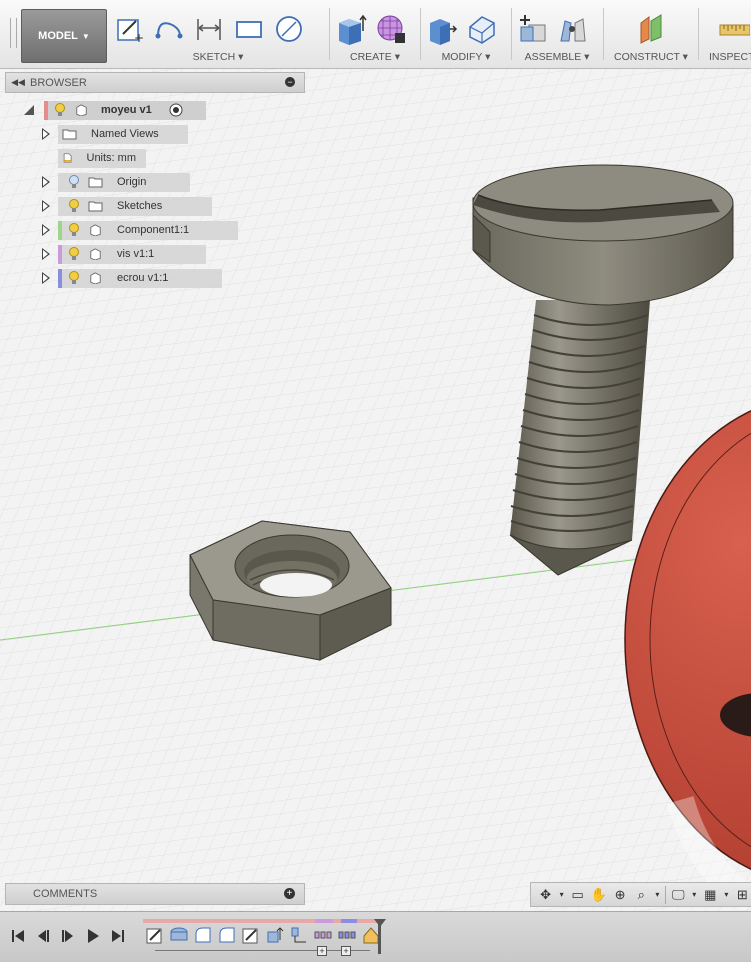 This screenshot has width=751, height=962. I want to click on go-to-start-icon, so click(18, 936).